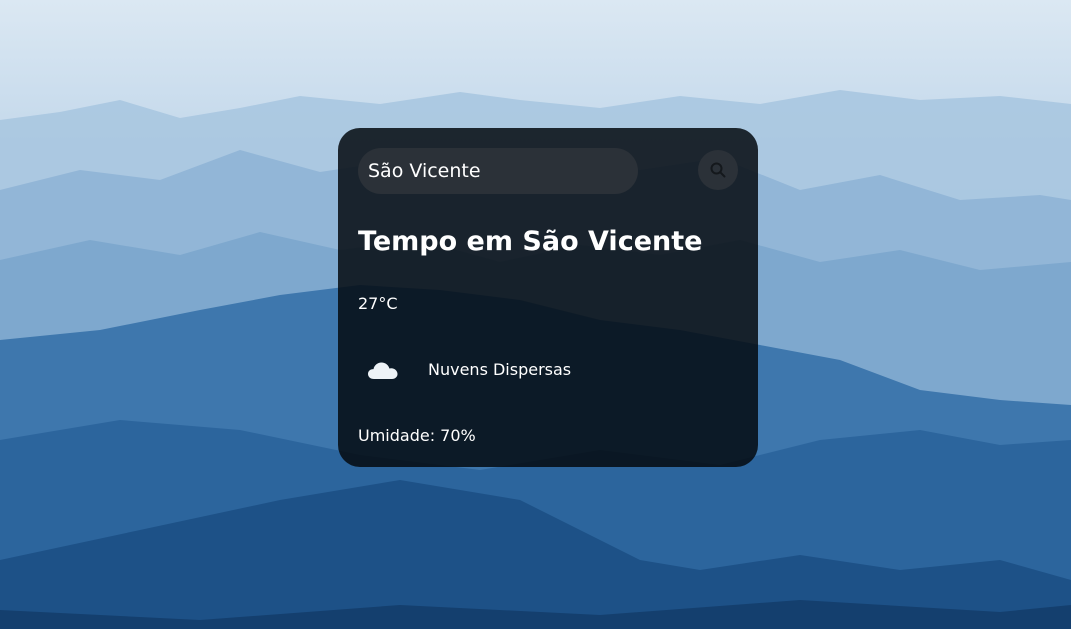 The height and width of the screenshot is (629, 1071). I want to click on search-icon, so click(718, 170).